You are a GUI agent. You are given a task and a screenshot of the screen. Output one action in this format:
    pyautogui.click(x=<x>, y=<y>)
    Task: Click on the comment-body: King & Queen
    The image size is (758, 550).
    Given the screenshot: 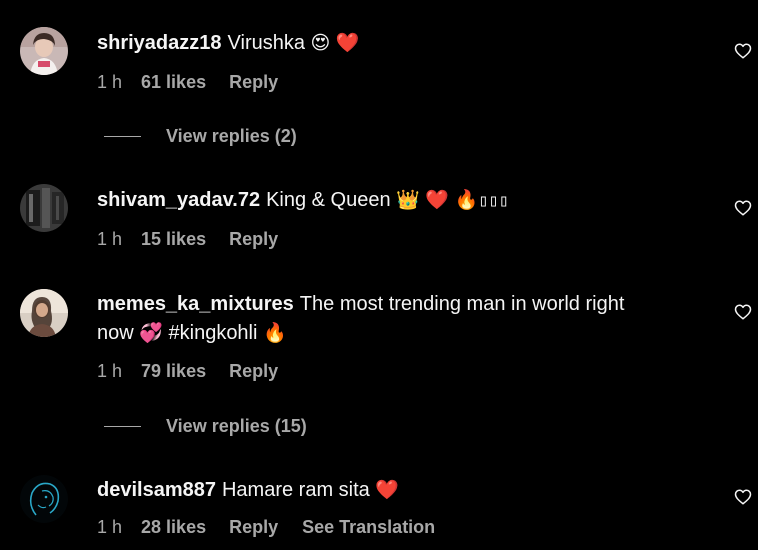 What is the action you would take?
    pyautogui.click(x=328, y=200)
    